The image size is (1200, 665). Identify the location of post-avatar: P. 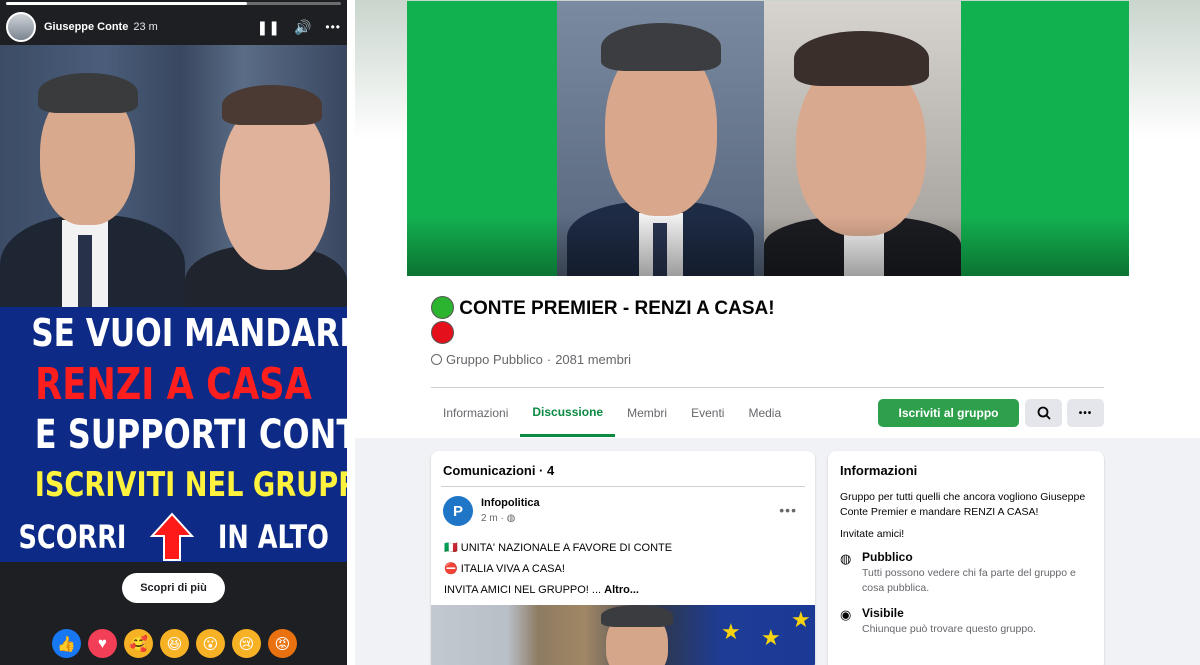
(458, 511).